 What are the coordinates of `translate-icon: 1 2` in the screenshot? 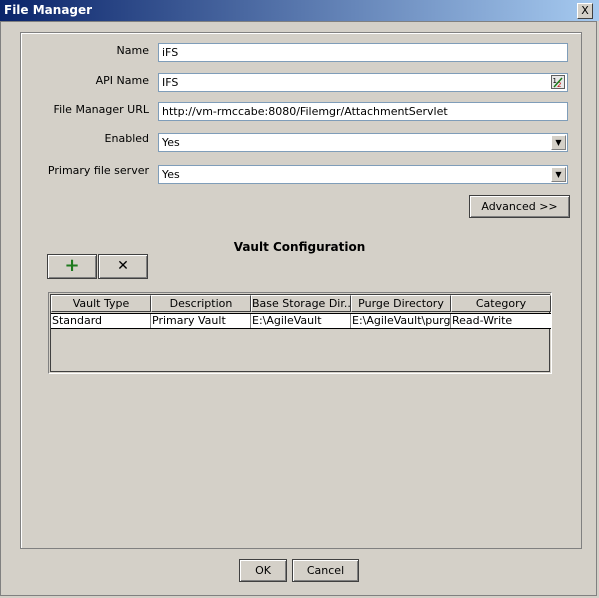 It's located at (558, 82).